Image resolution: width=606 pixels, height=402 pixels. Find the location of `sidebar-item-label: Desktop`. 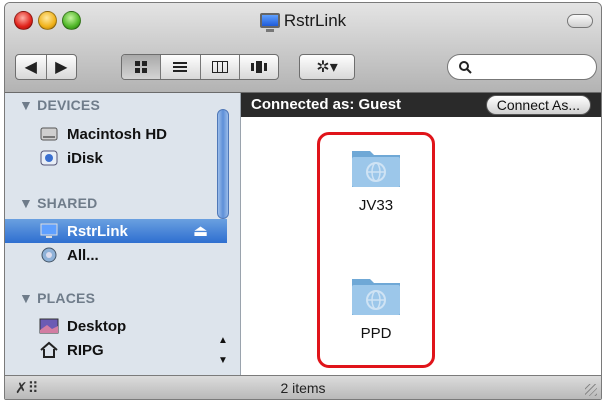

sidebar-item-label: Desktop is located at coordinates (97, 326).